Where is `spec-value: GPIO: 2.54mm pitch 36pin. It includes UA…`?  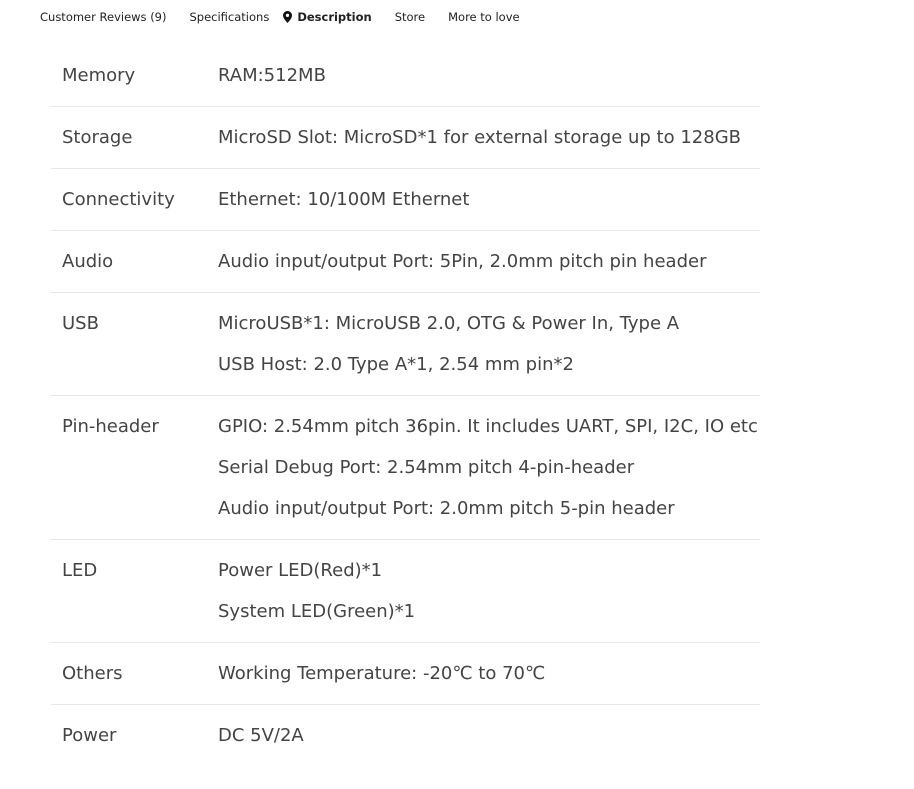 spec-value: GPIO: 2.54mm pitch 36pin. It includes UA… is located at coordinates (488, 426).